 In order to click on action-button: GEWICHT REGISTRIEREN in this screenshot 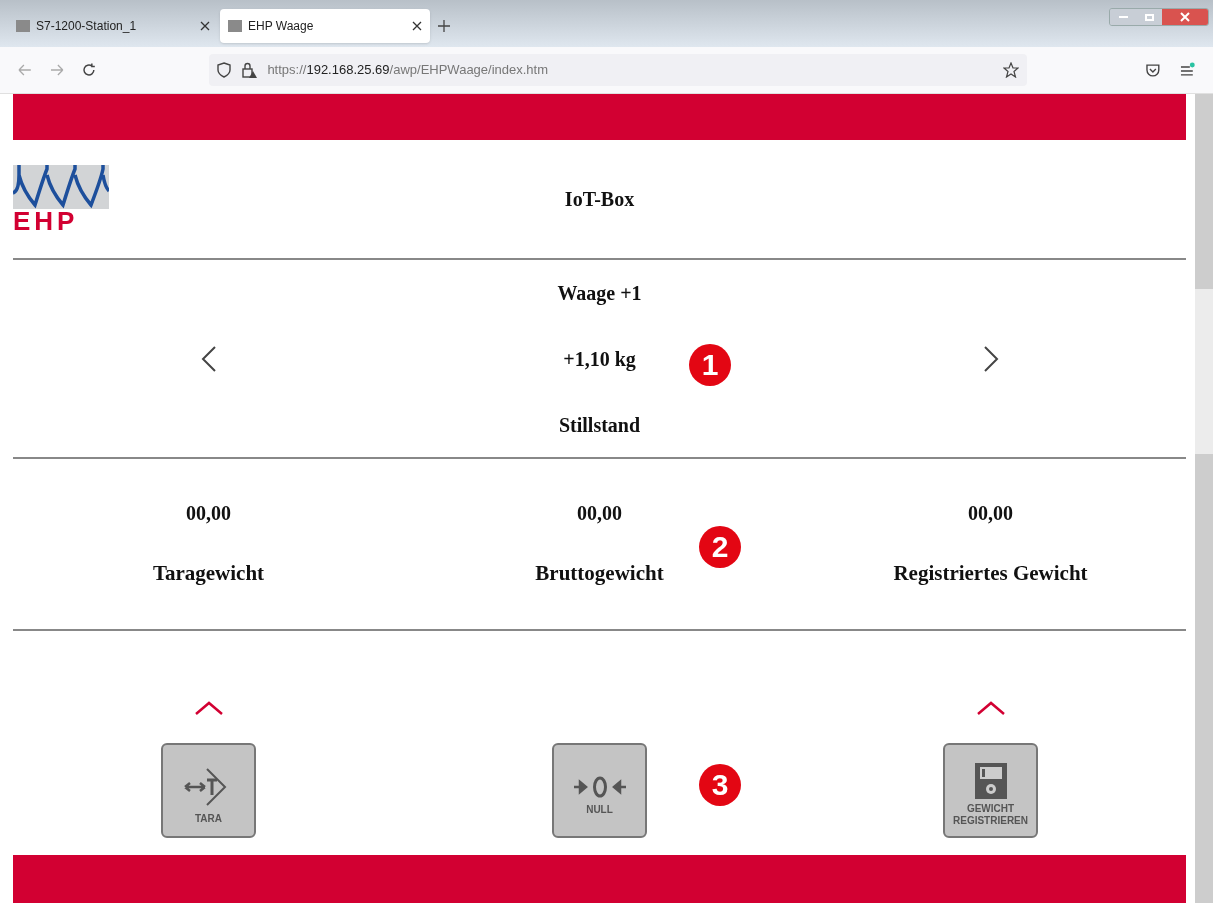, I will do `click(990, 790)`.